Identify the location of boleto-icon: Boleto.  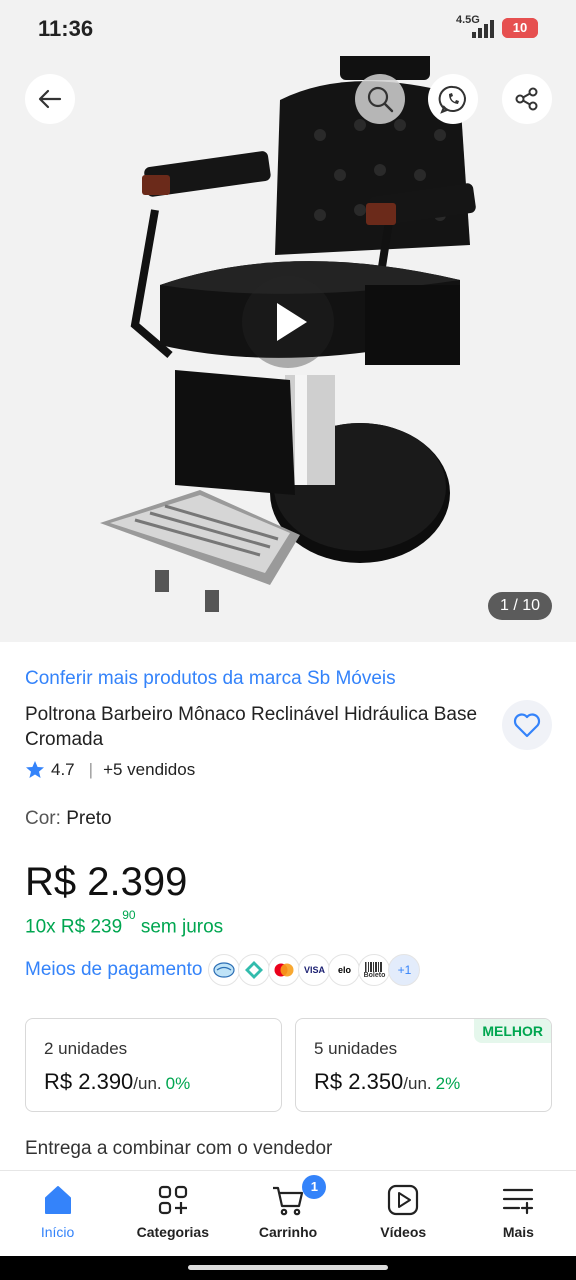
(374, 970).